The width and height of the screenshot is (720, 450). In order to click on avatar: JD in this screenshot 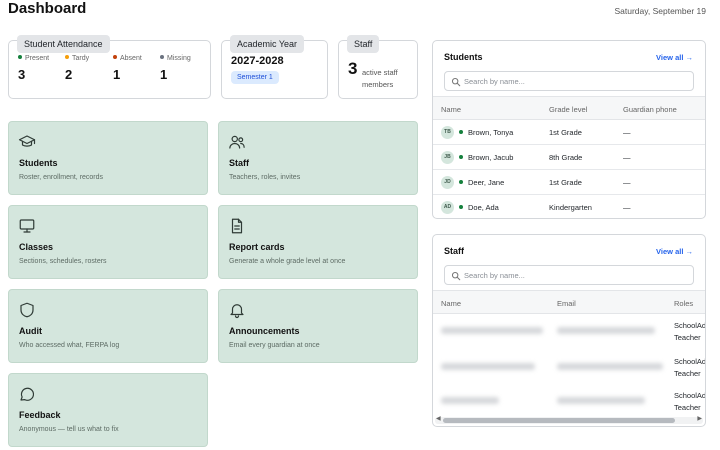, I will do `click(447, 182)`.